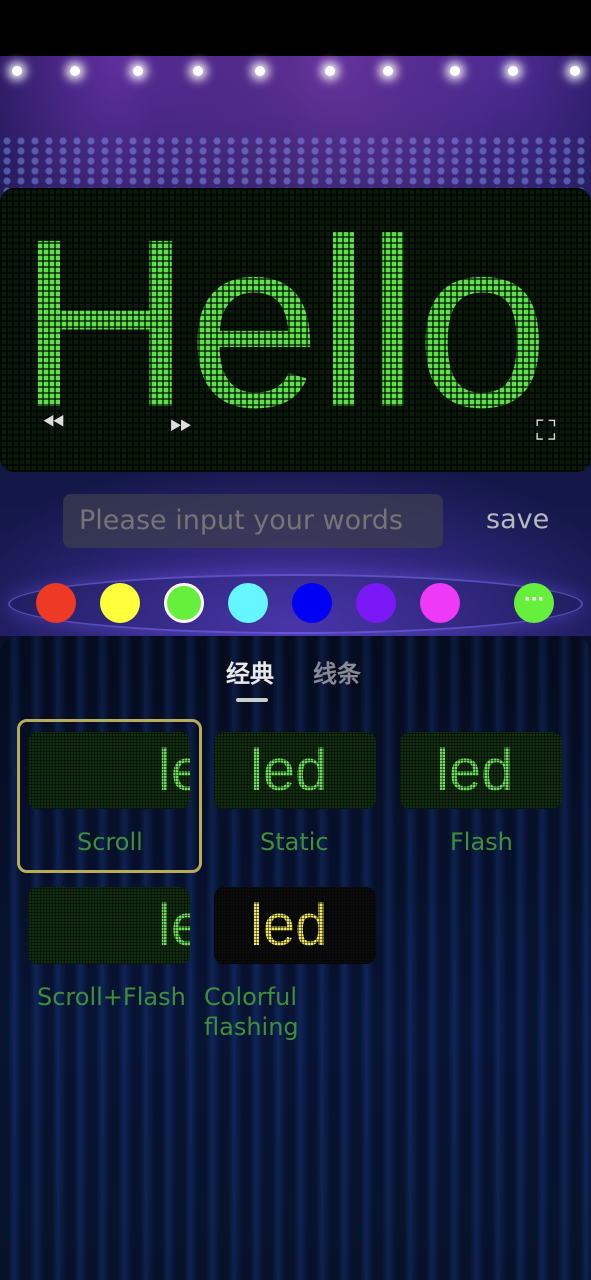 The width and height of the screenshot is (591, 1280). What do you see at coordinates (295, 770) in the screenshot?
I see `mode-card-static: led` at bounding box center [295, 770].